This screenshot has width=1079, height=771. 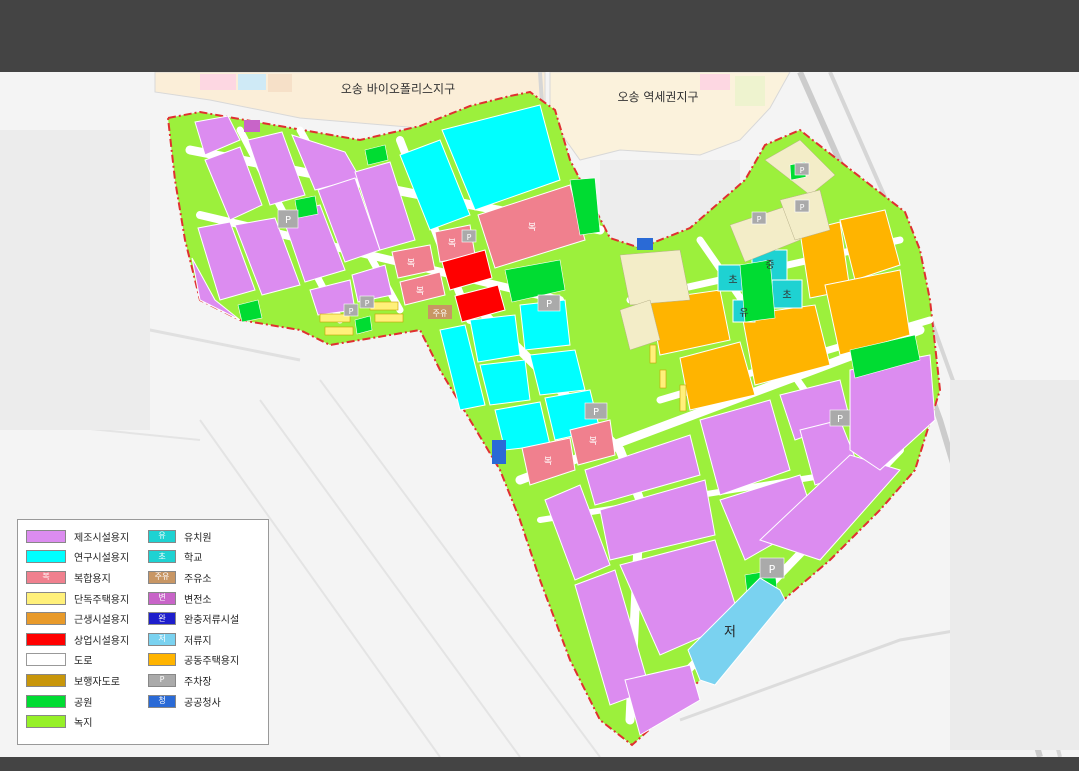 What do you see at coordinates (469, 237) in the screenshot?
I see `mark-parking-8: P` at bounding box center [469, 237].